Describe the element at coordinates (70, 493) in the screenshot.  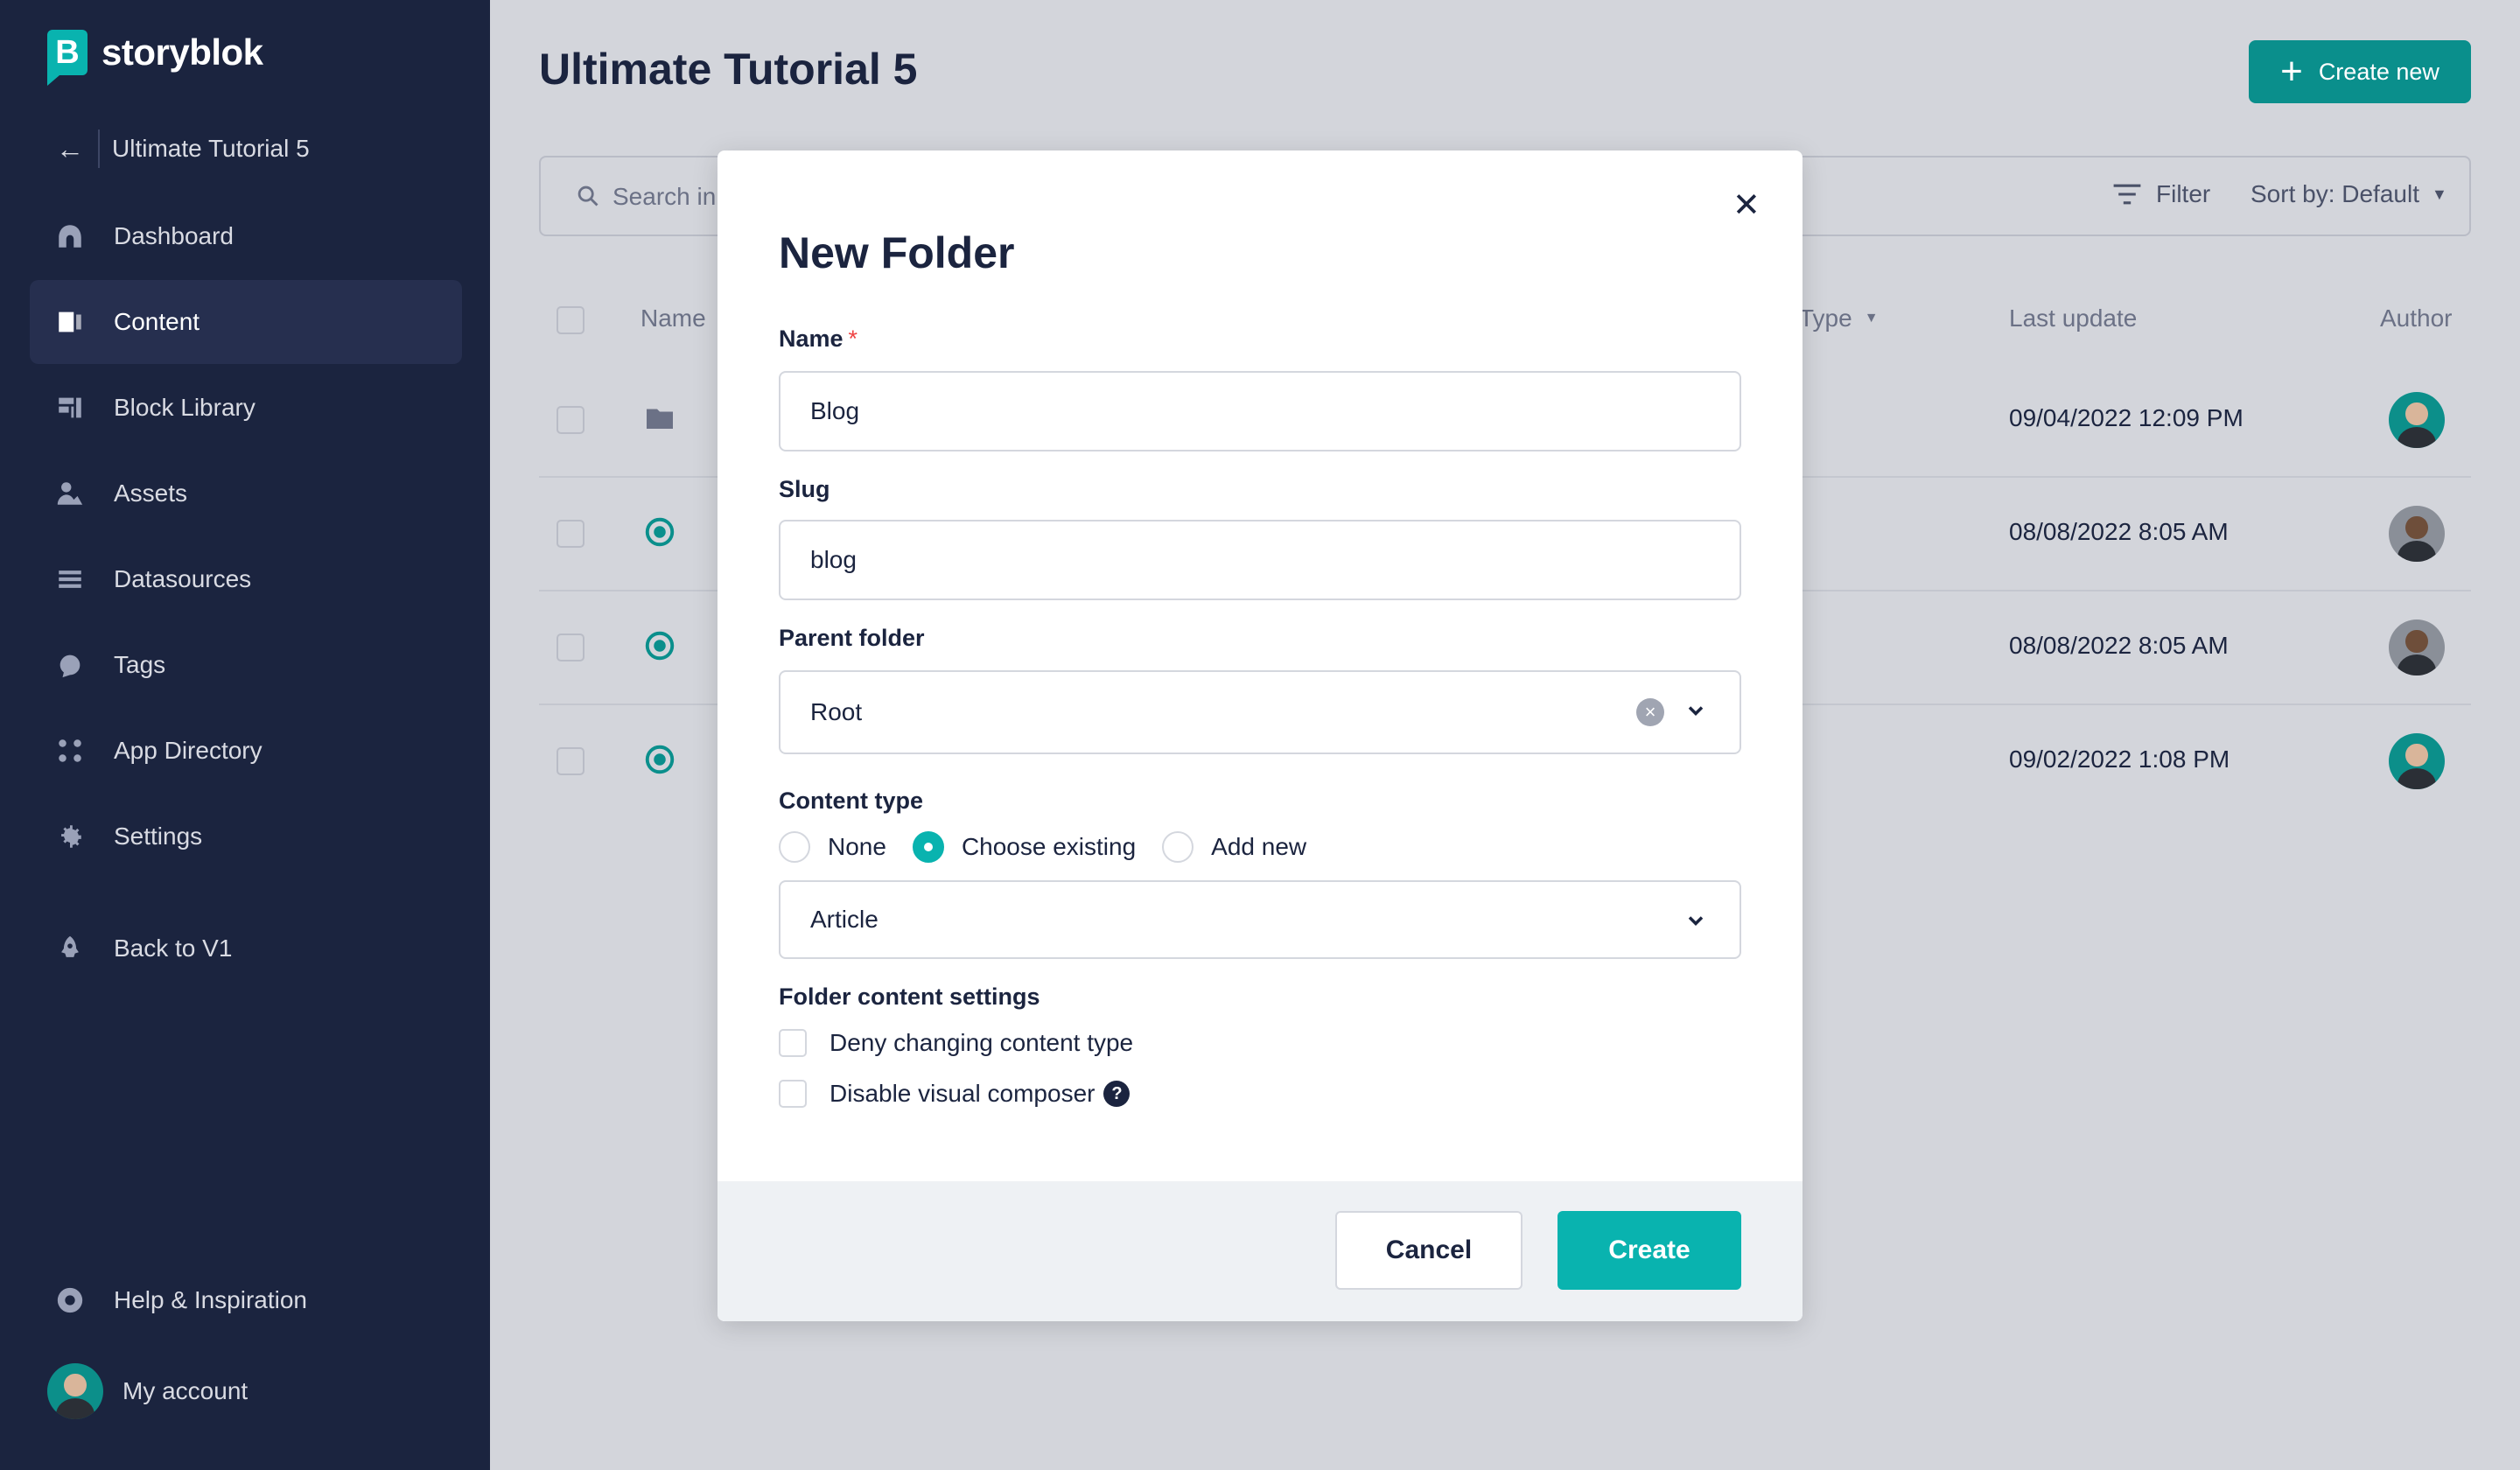
I see `assets-icon` at that location.